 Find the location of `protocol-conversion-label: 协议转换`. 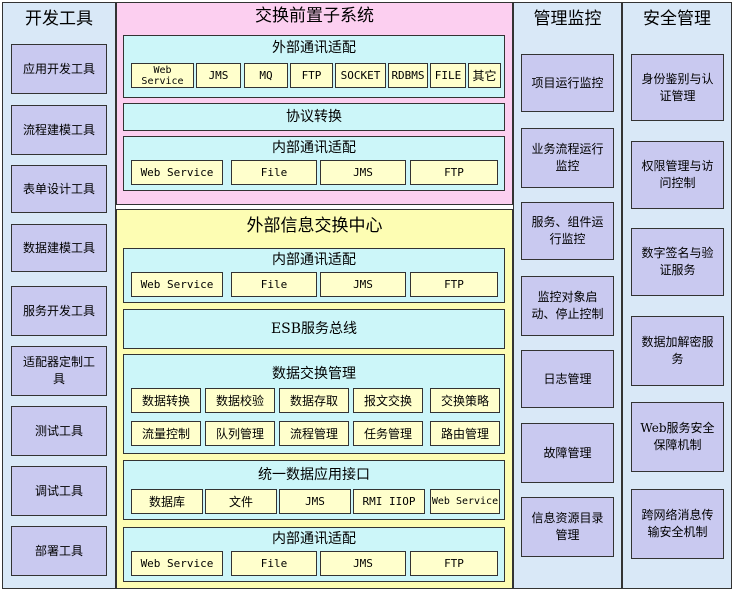

protocol-conversion-label: 协议转换 is located at coordinates (314, 117).